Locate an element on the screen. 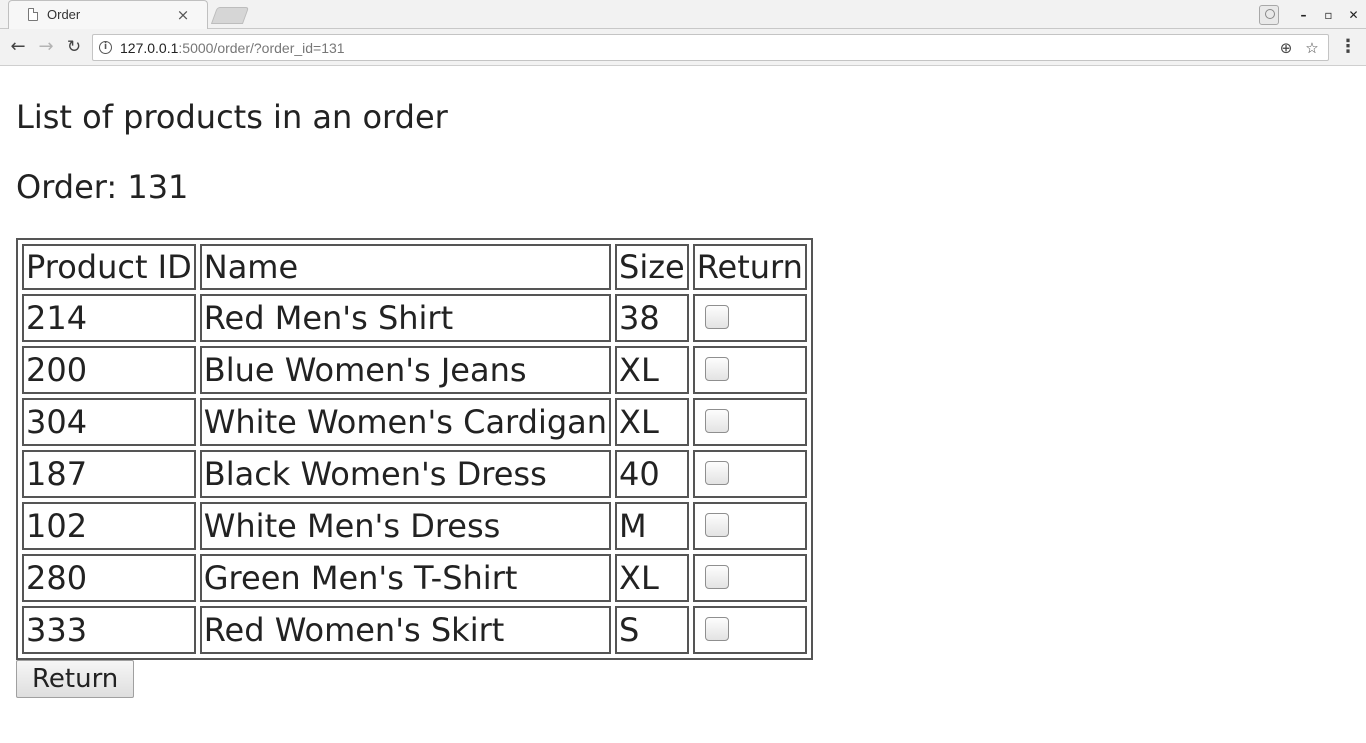 The width and height of the screenshot is (1366, 743). product-name-cell: White Women's Cardigan is located at coordinates (405, 422).